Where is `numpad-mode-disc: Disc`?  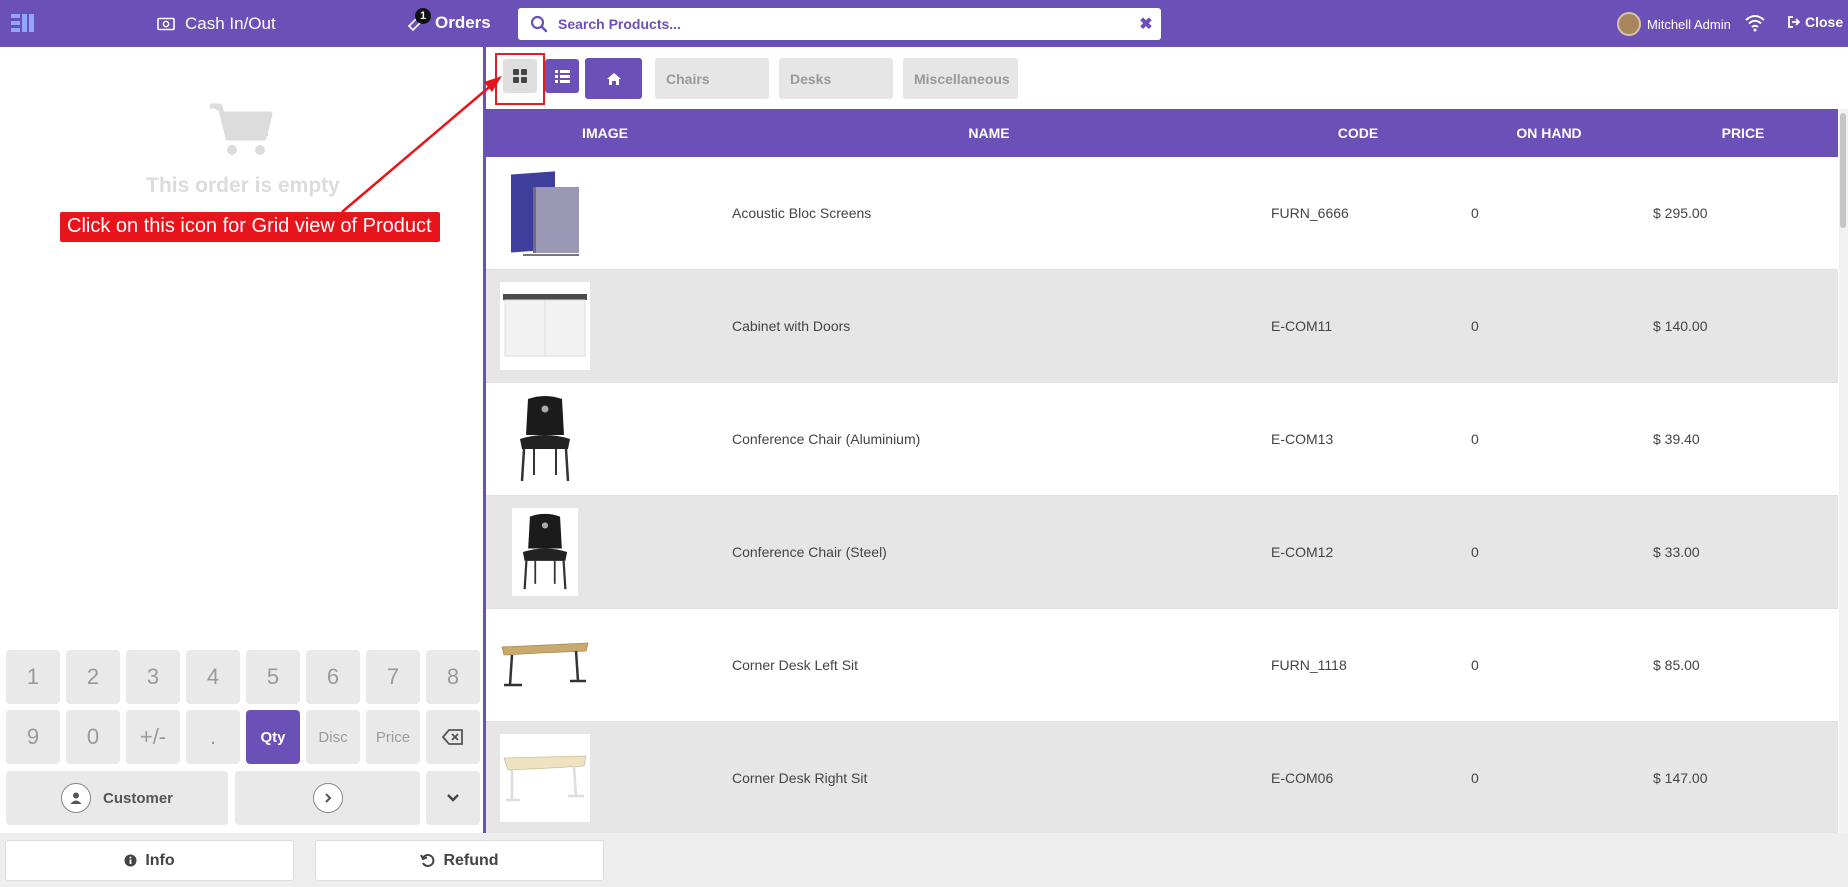
numpad-mode-disc: Disc is located at coordinates (333, 737).